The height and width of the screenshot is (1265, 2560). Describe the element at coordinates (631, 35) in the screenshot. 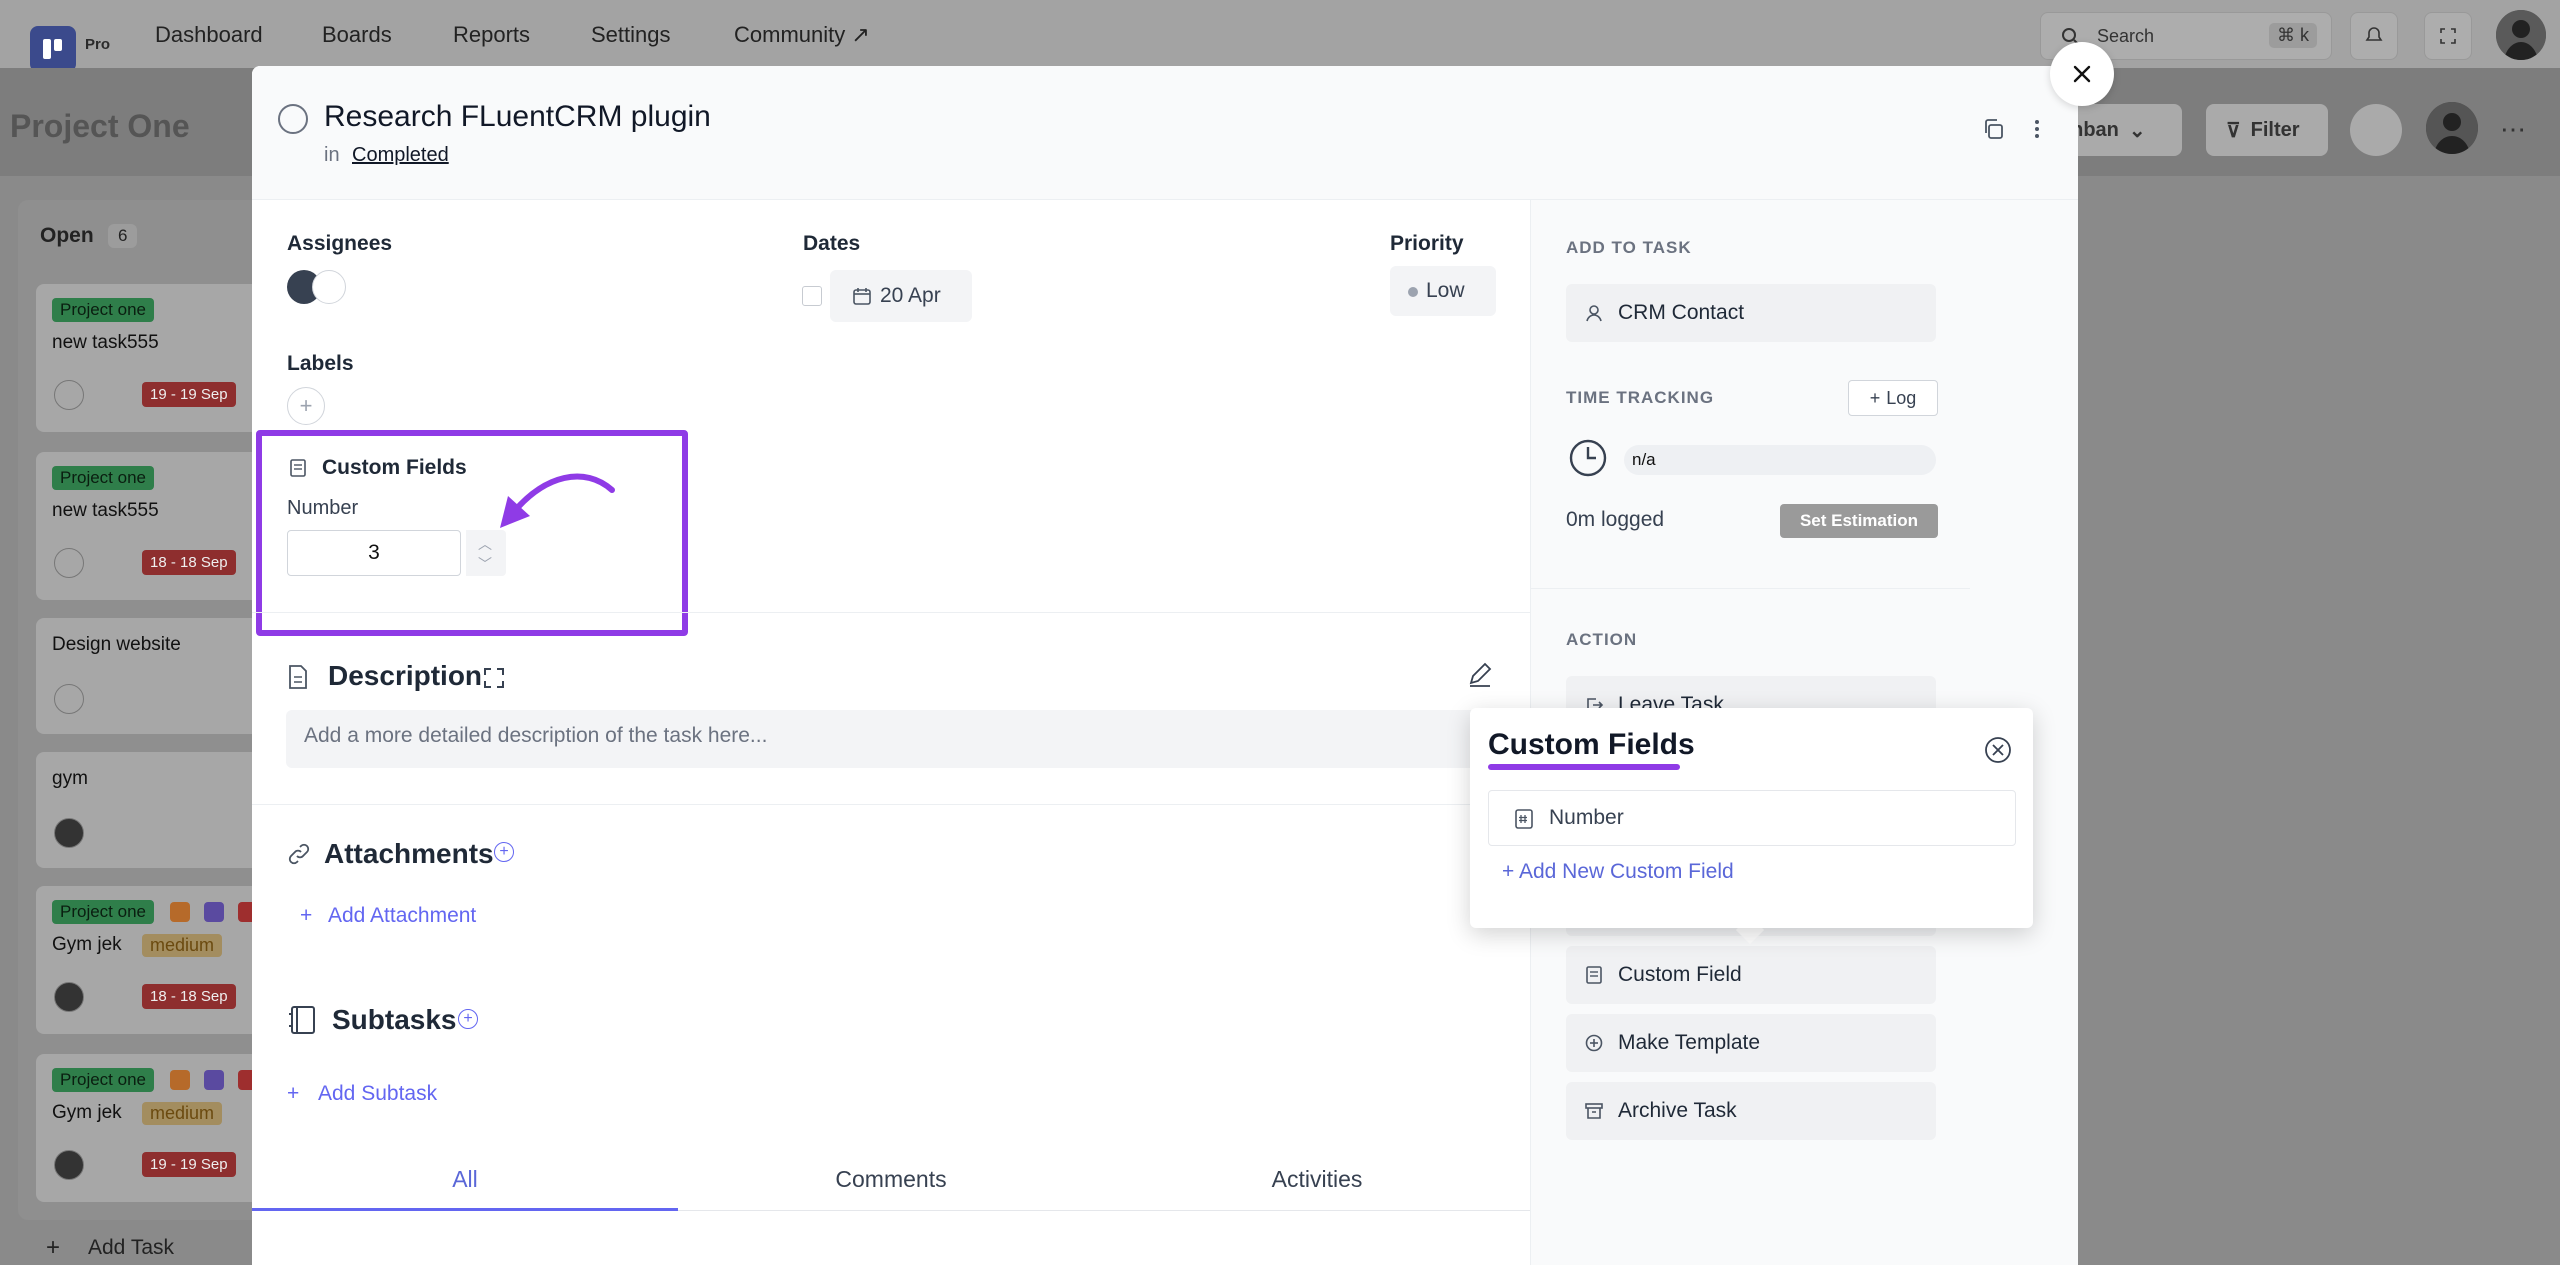

I see `nav-settings: Settings` at that location.